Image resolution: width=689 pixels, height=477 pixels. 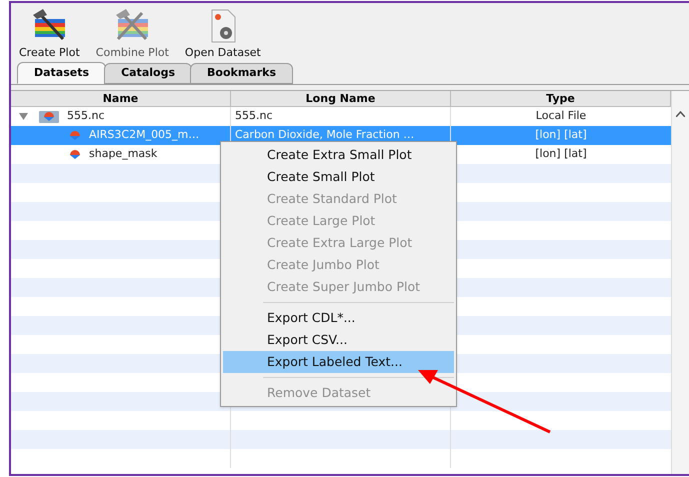 I want to click on expand-triangle-icon, so click(x=25, y=116).